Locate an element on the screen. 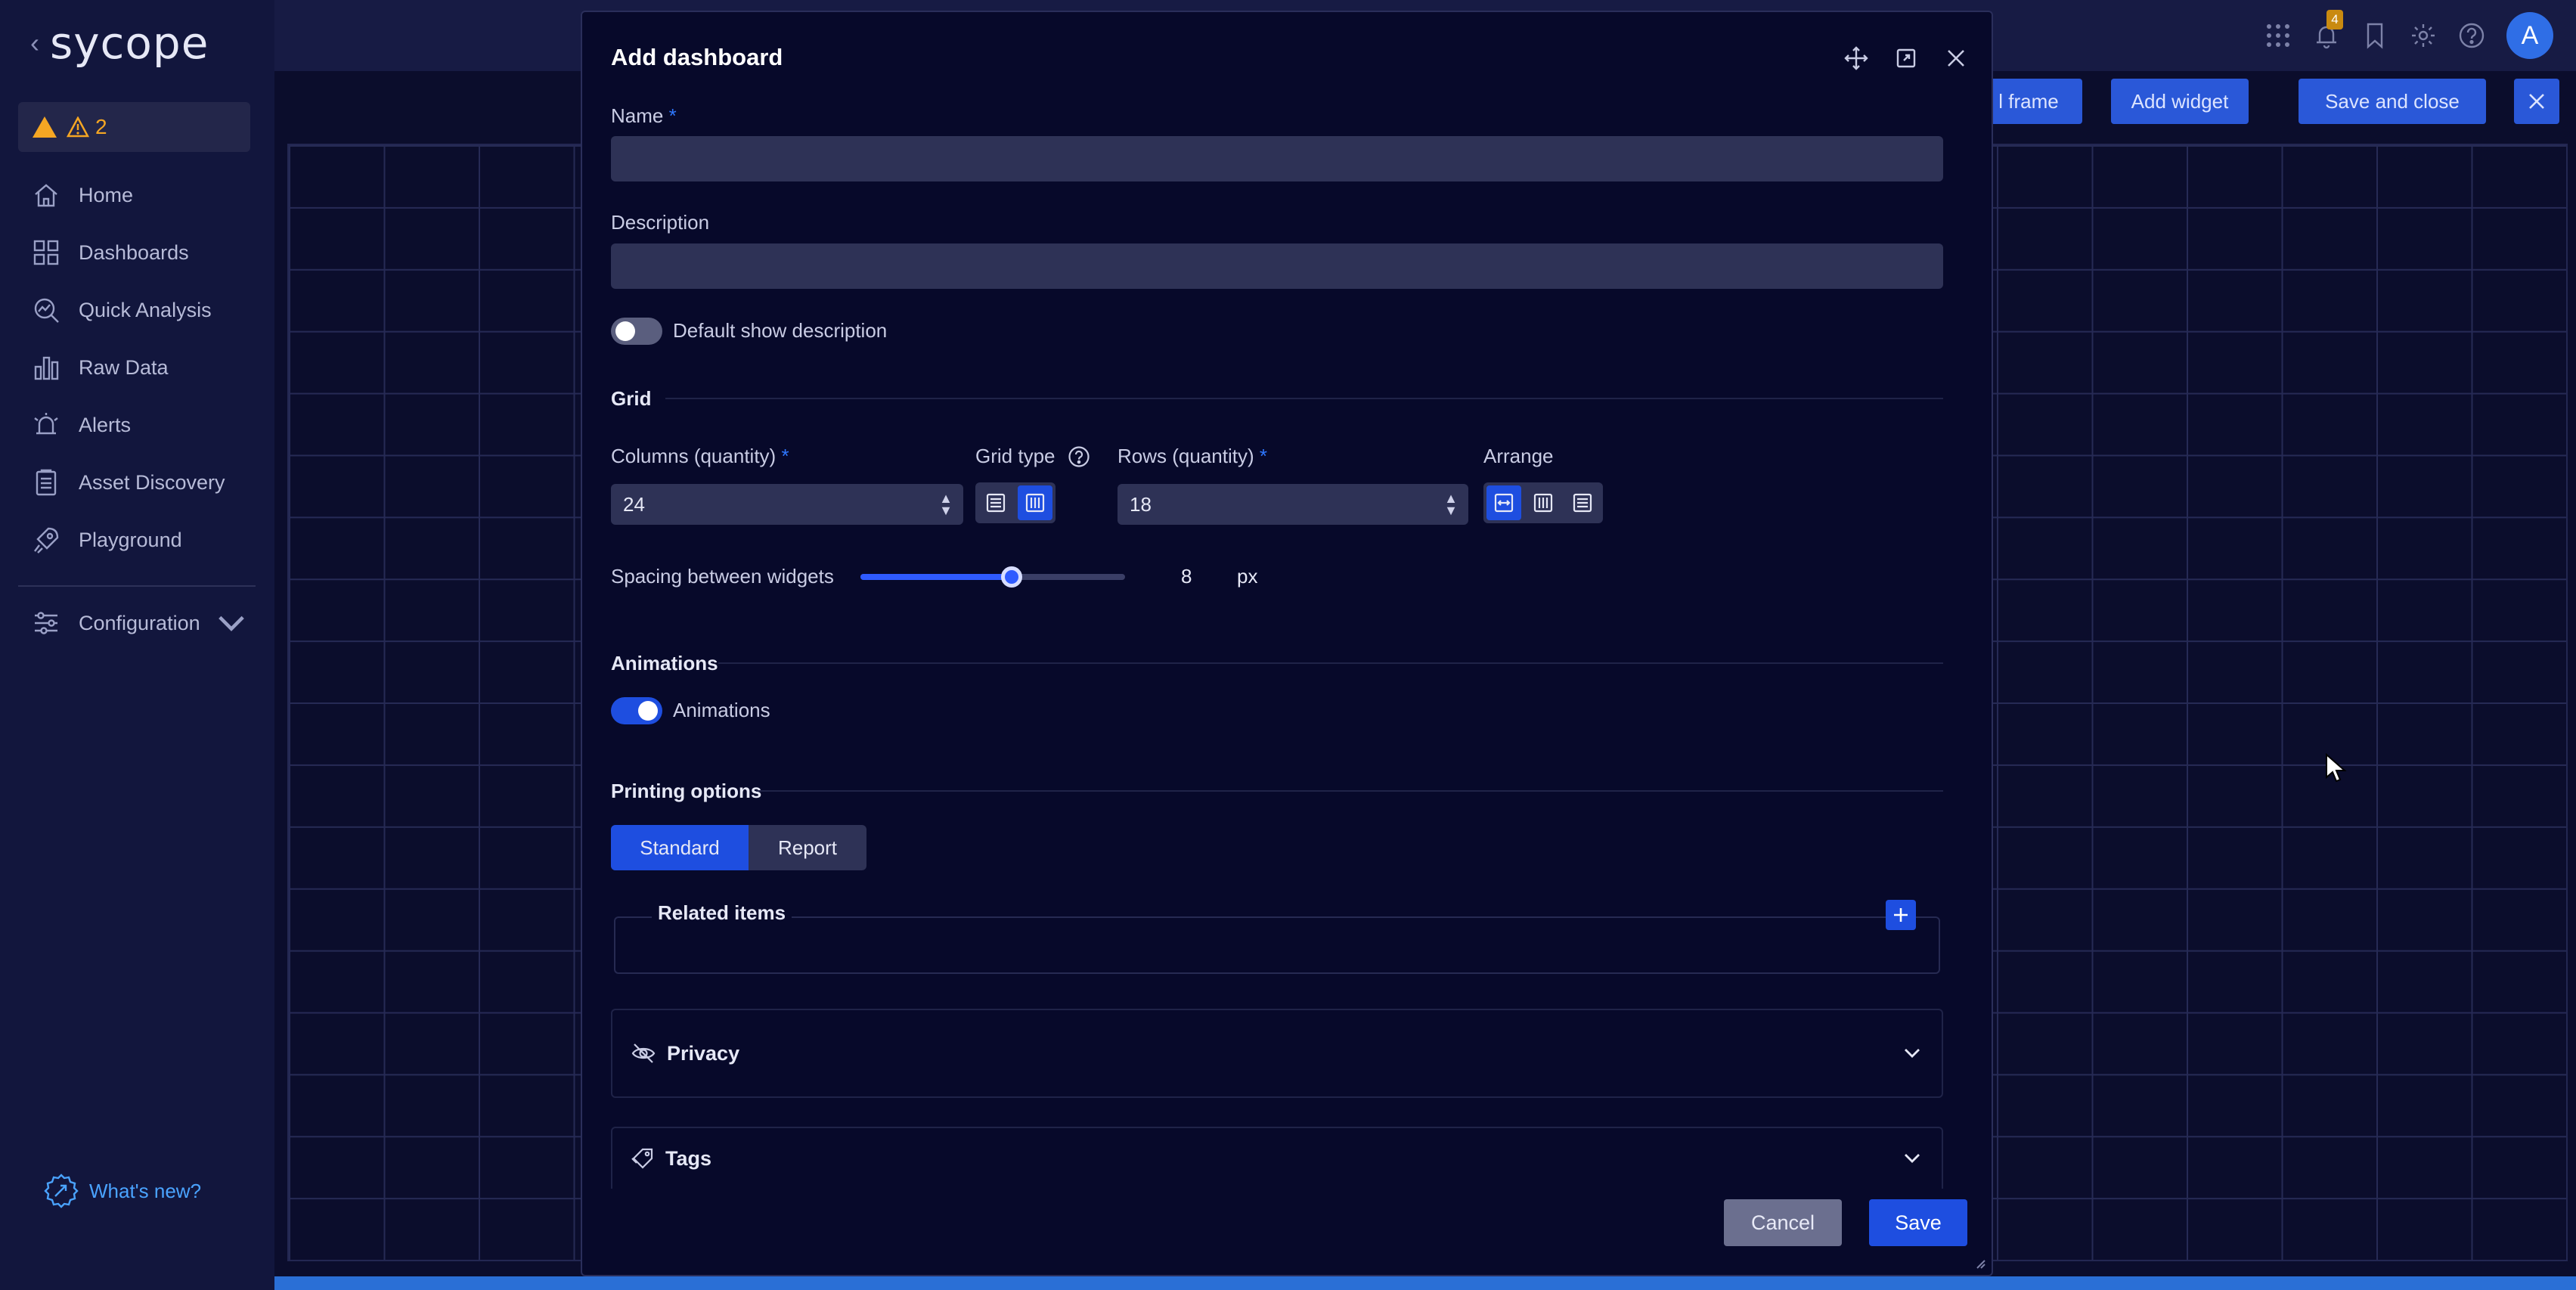  whats-new-label: What's new? is located at coordinates (146, 1190).